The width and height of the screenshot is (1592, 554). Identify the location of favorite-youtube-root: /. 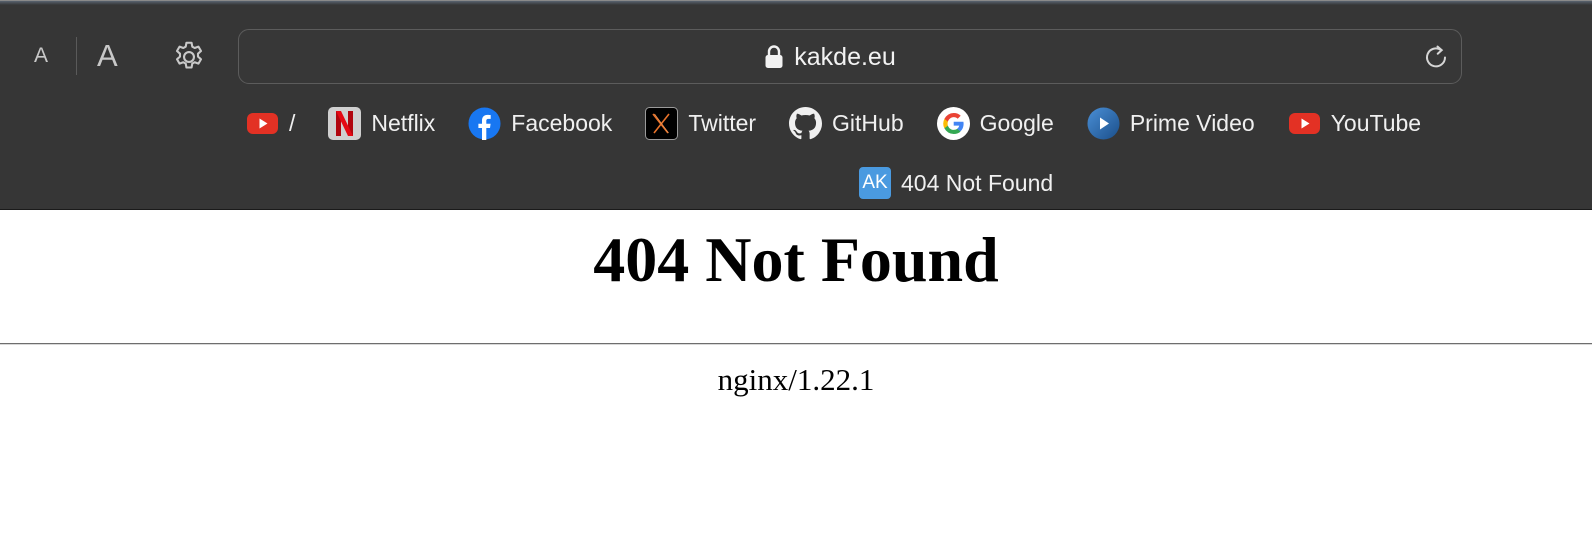
(270, 123).